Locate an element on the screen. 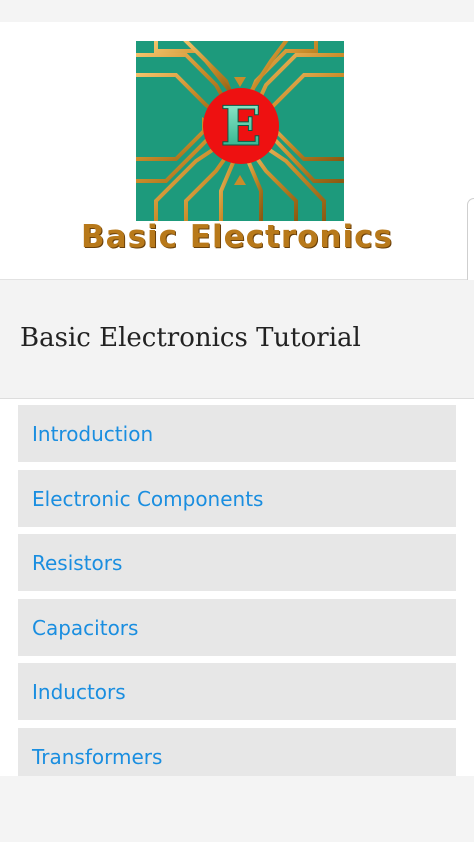 This screenshot has height=842, width=474. footer-area is located at coordinates (237, 809).